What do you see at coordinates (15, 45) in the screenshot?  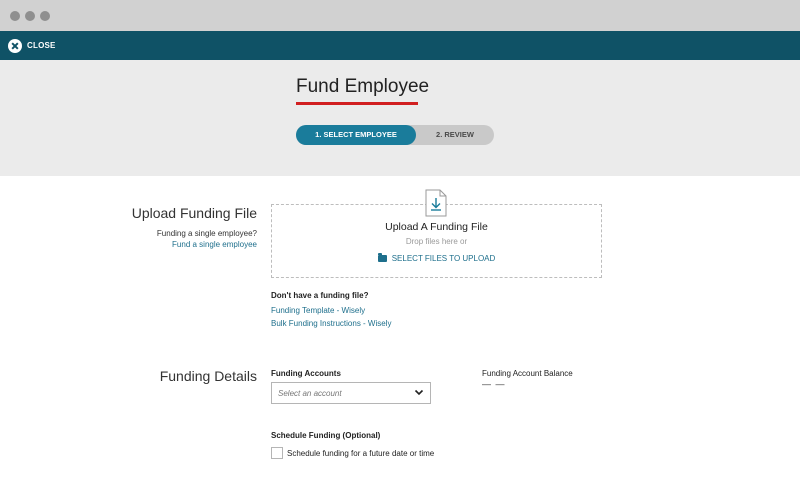 I see `close-icon` at bounding box center [15, 45].